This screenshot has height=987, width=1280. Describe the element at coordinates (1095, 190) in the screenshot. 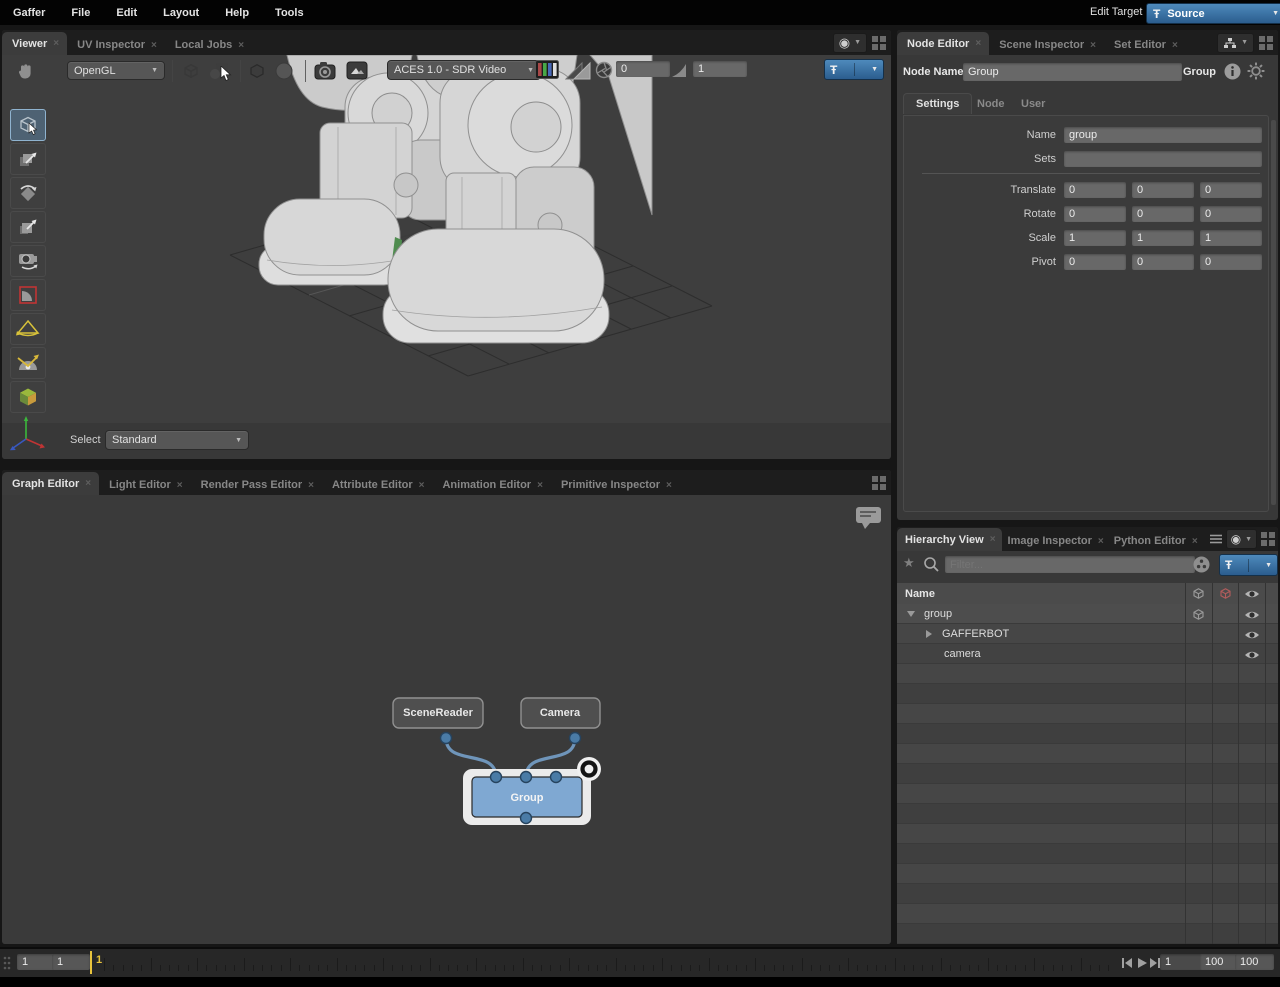

I see `translate-x-field: 0` at that location.